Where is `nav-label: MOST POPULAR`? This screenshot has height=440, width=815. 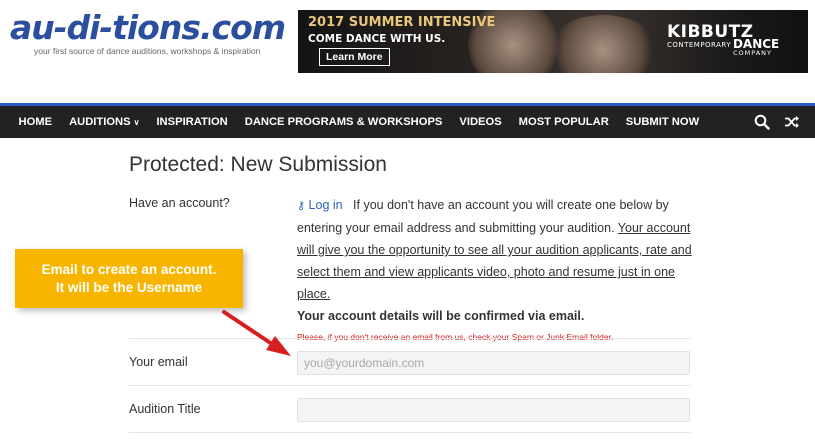 nav-label: MOST POPULAR is located at coordinates (563, 122).